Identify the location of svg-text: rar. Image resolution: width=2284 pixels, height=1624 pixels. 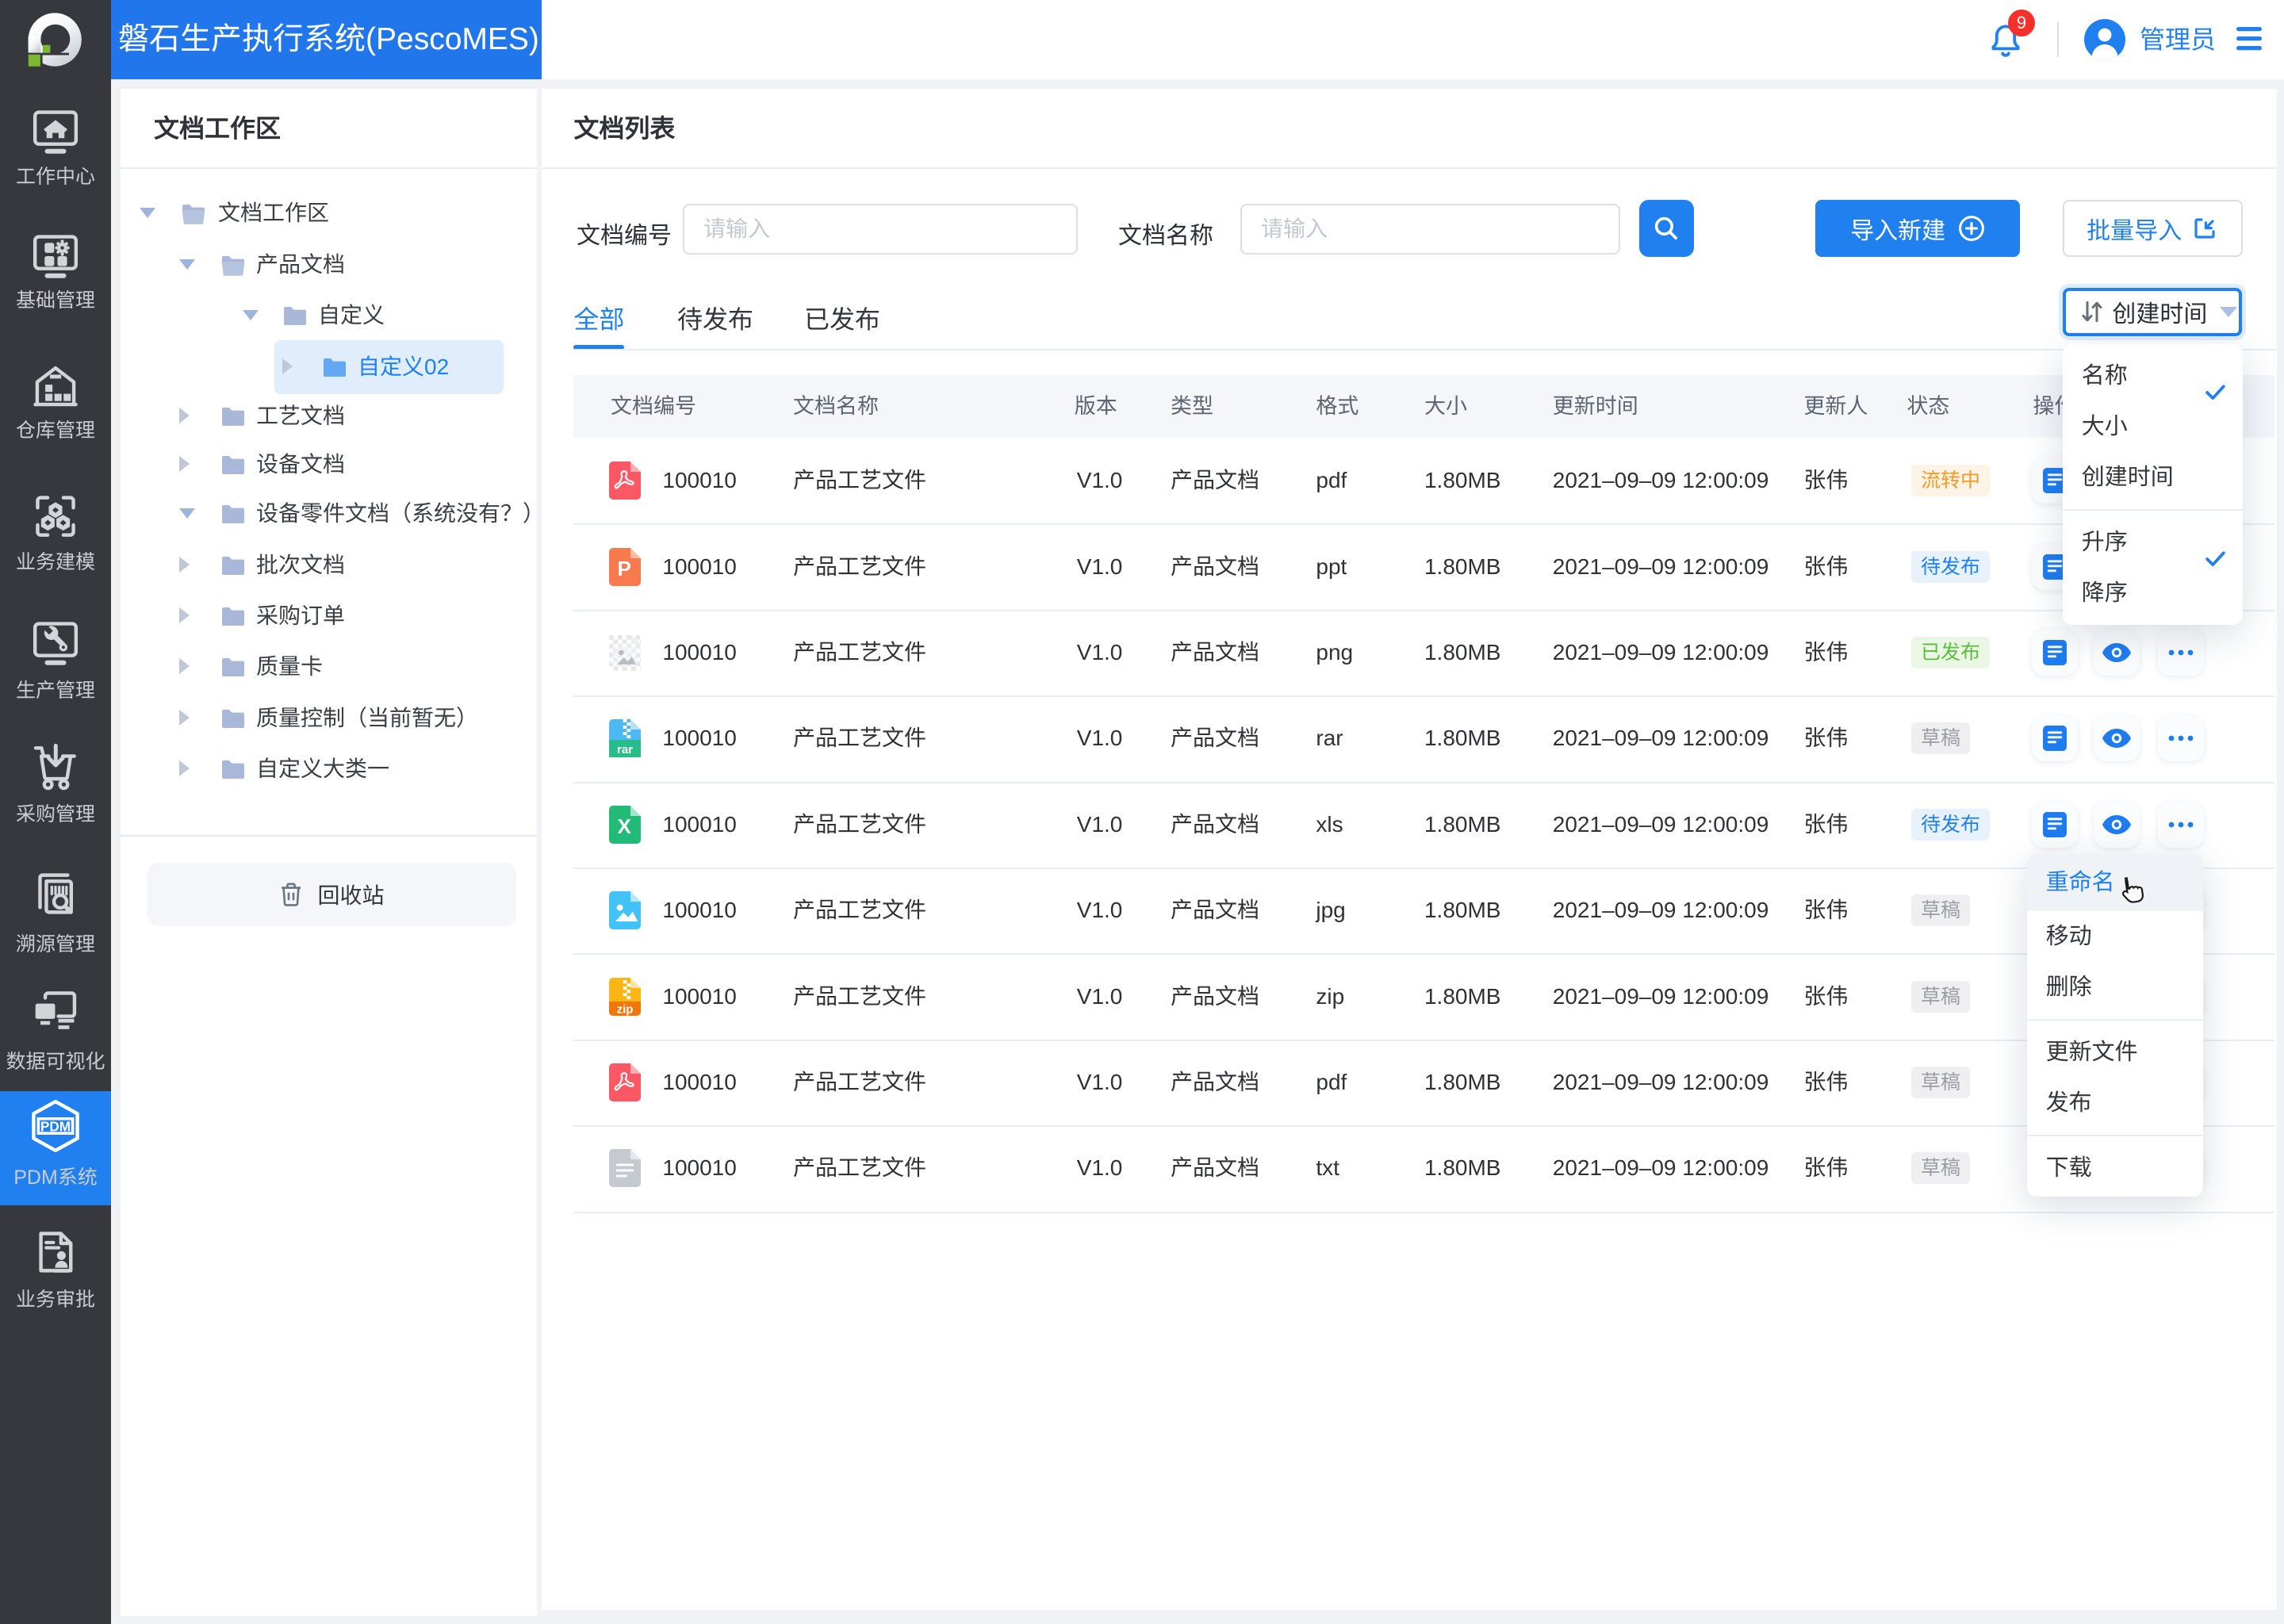
(625, 750).